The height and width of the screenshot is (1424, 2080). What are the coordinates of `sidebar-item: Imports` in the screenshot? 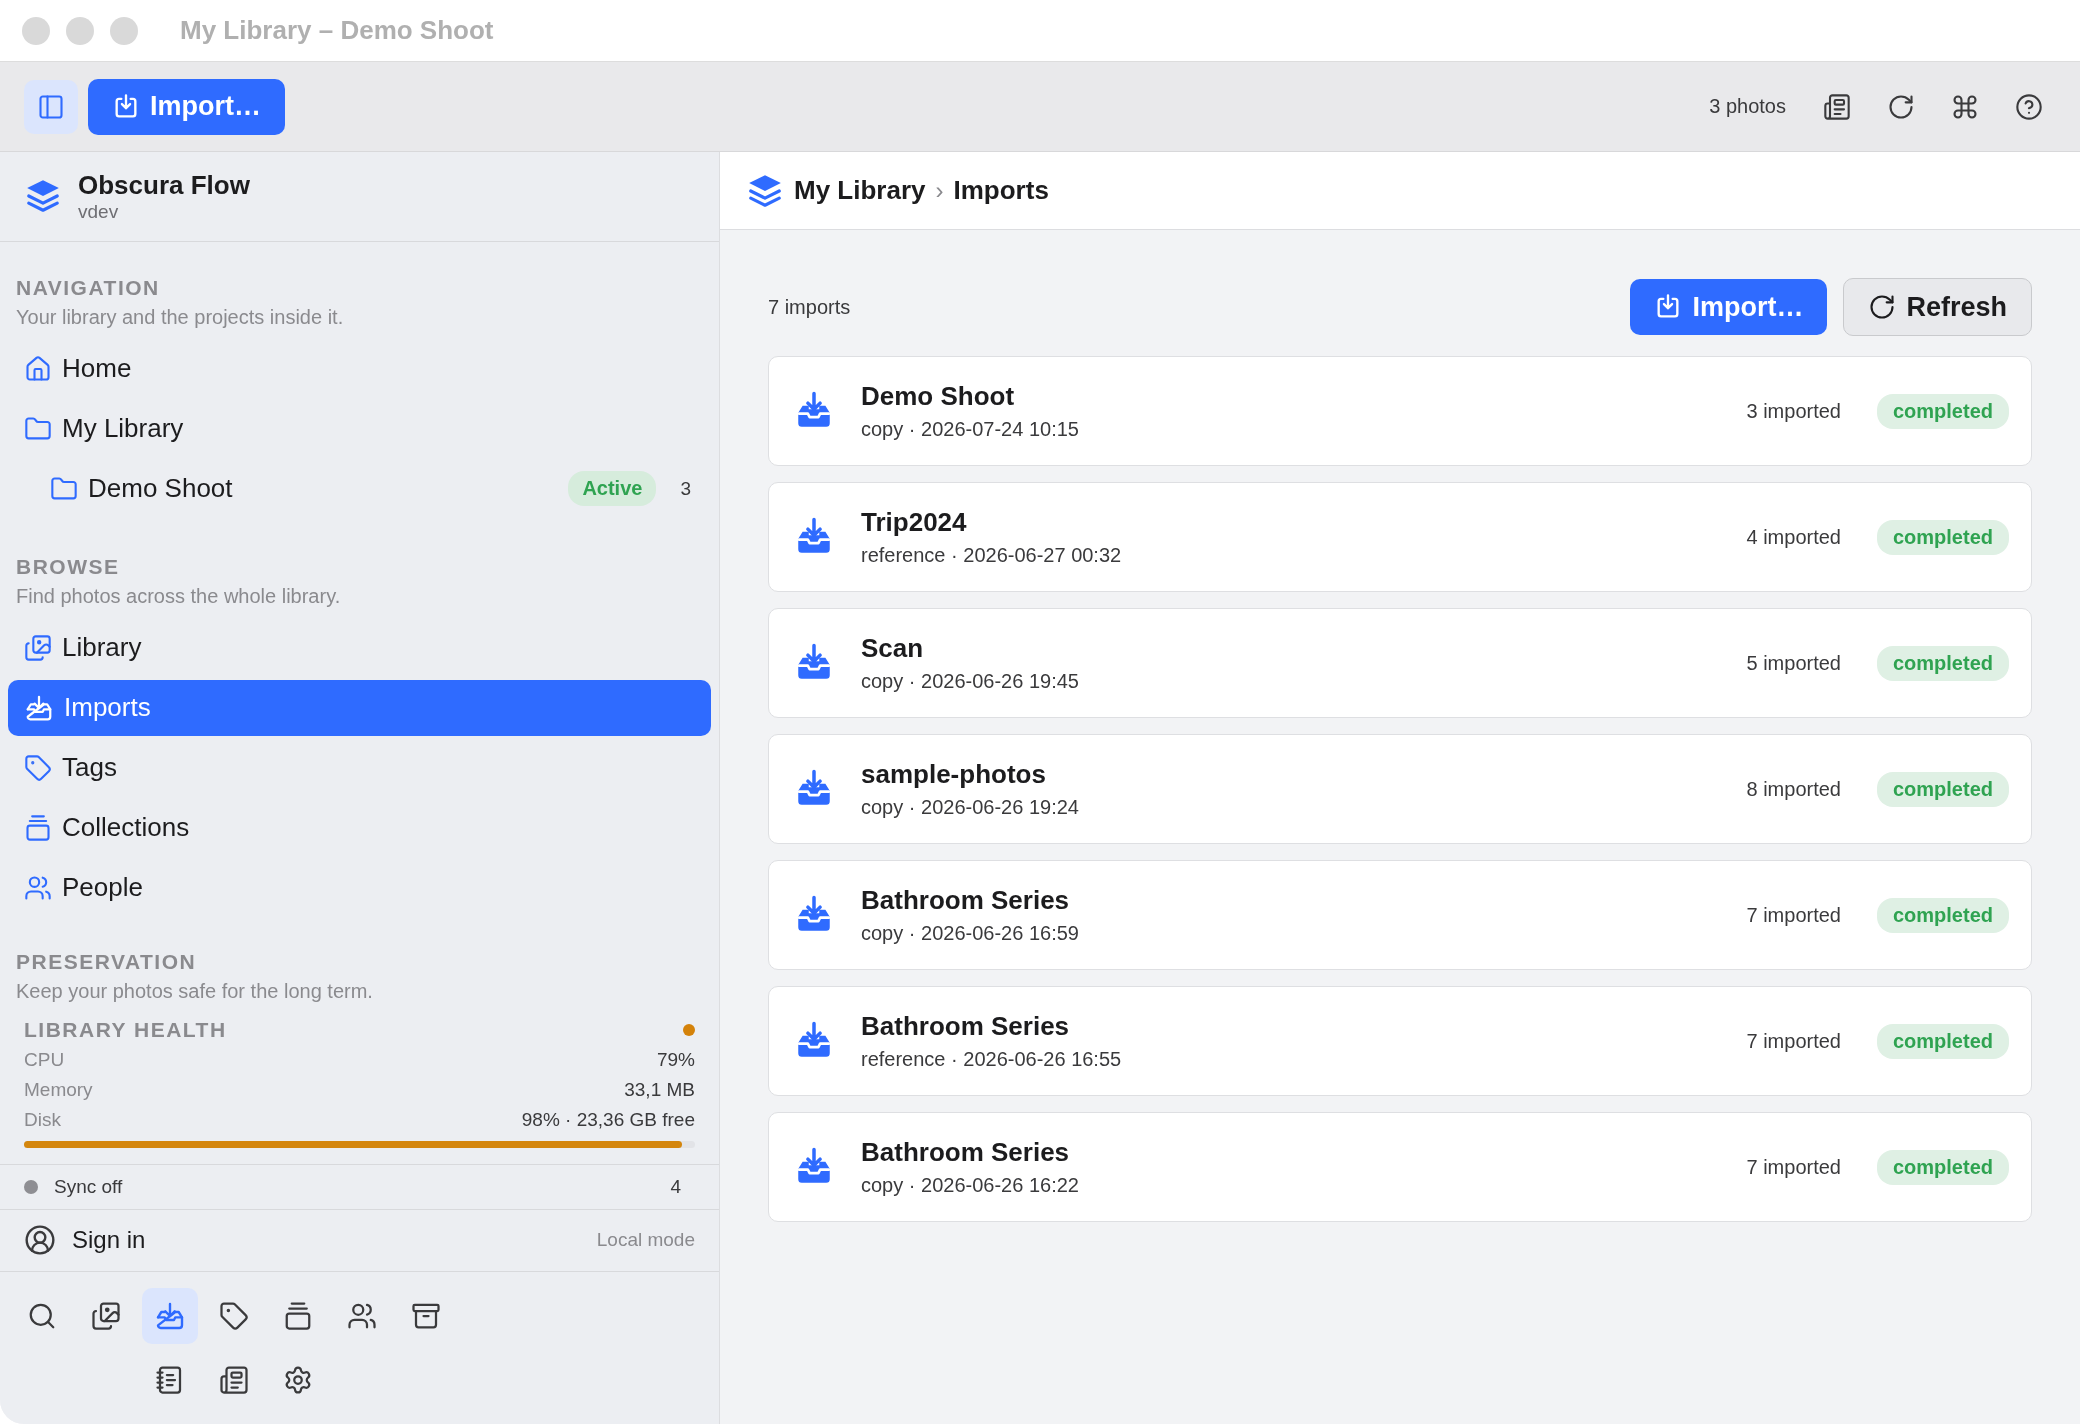 It's located at (359, 707).